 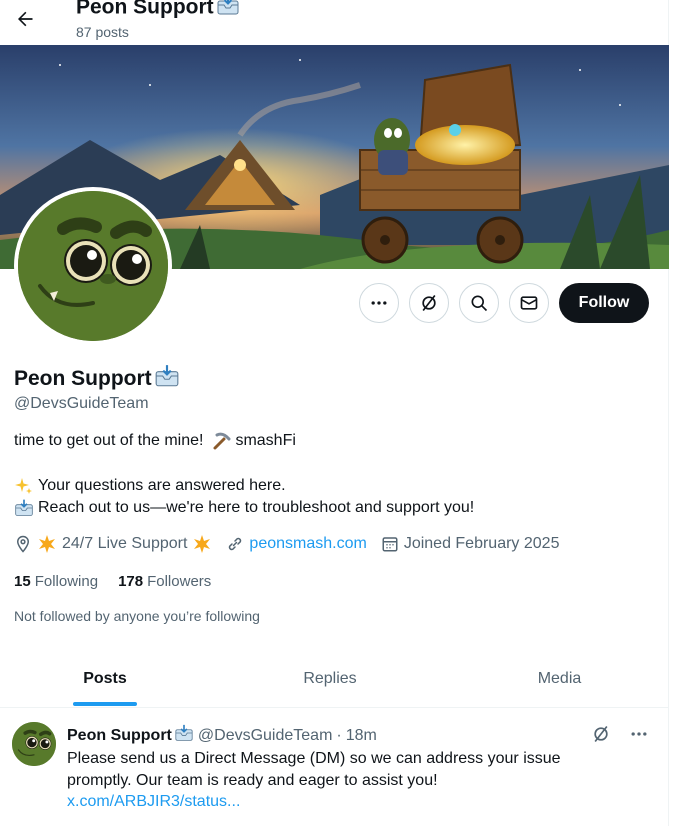 What do you see at coordinates (81, 403) in the screenshot?
I see `profile-handle: @DevsGuideTeam` at bounding box center [81, 403].